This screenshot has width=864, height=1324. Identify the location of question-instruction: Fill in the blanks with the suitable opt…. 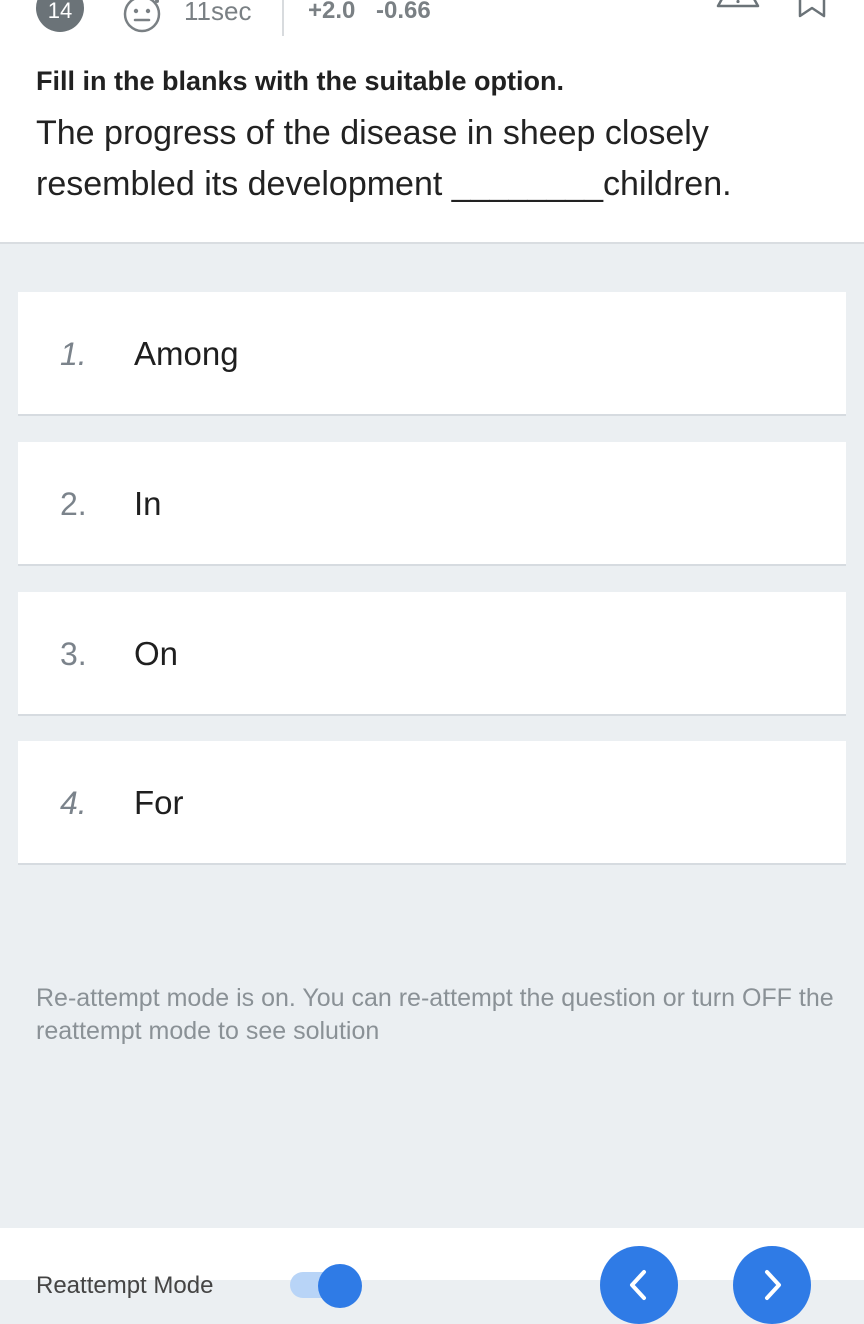
(300, 81).